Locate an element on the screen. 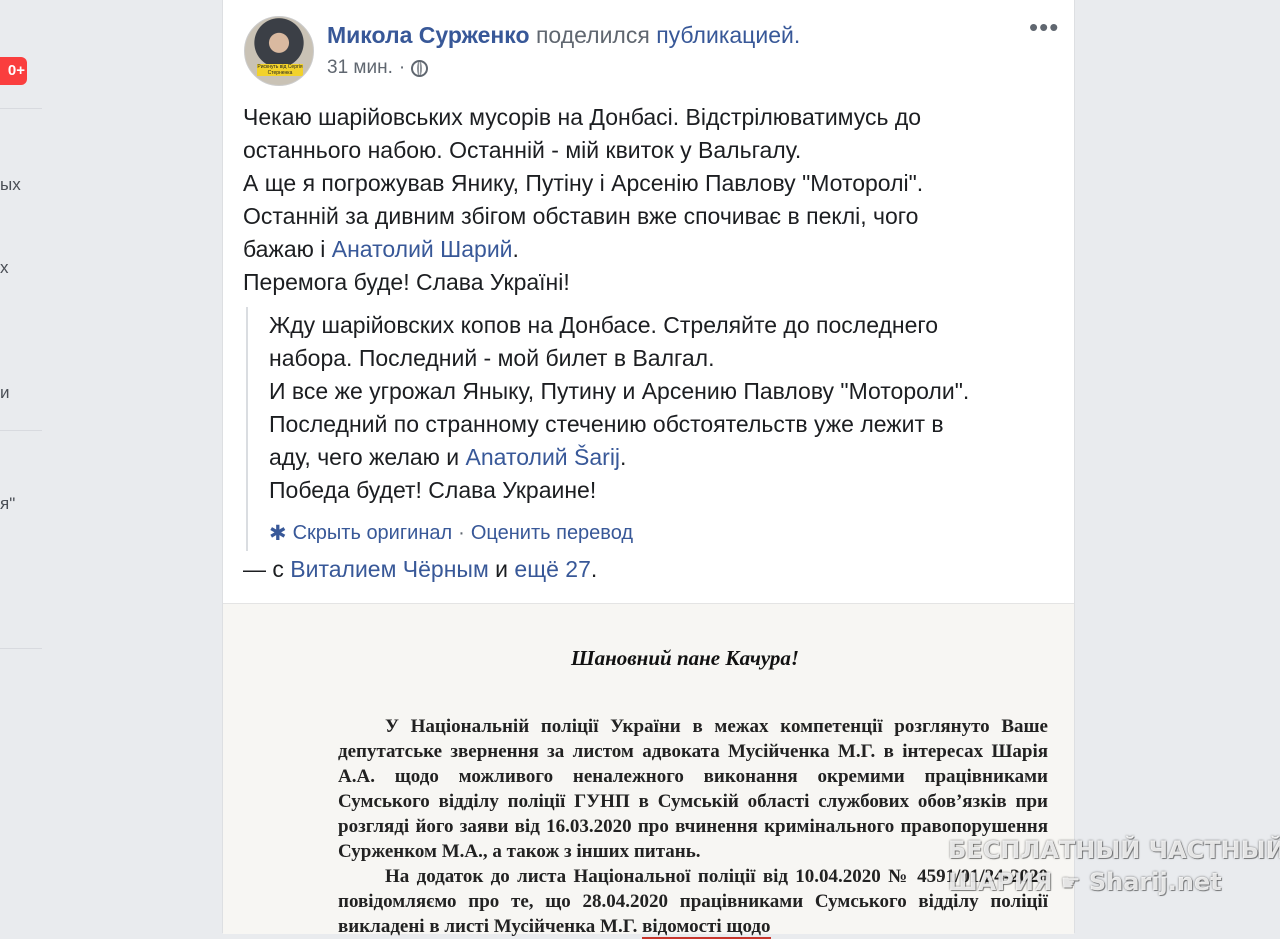  tagged-people: — с Виталием Чёрным и ещё 27. is located at coordinates (420, 569).